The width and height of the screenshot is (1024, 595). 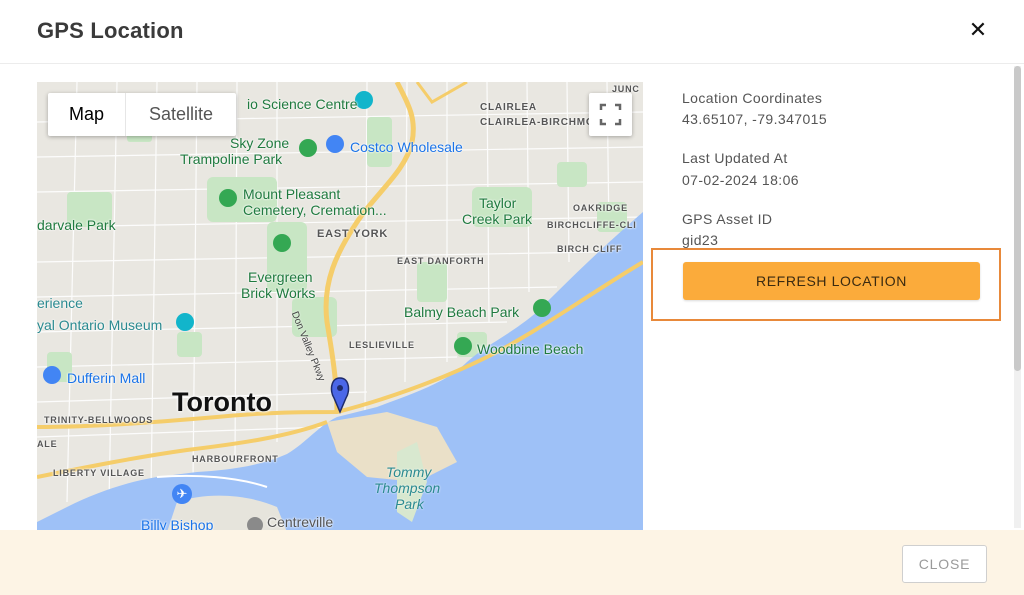 I want to click on map-label-costco: Costco Wholesale, so click(x=406, y=147).